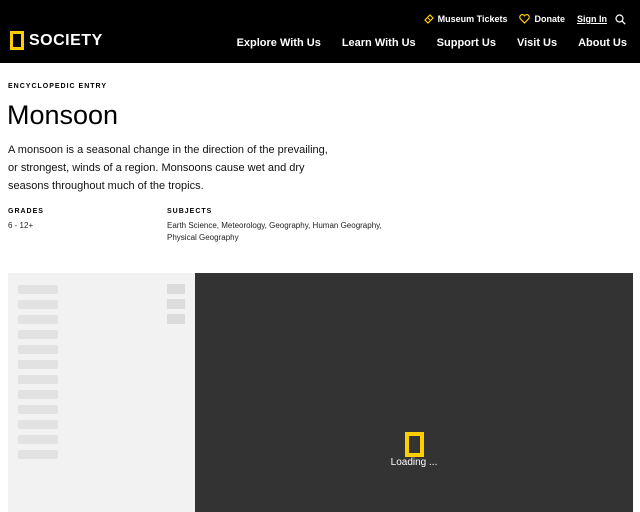 This screenshot has height=512, width=640. Describe the element at coordinates (58, 86) in the screenshot. I see `entry-type-label: ENCYCLOPEDIC ENTRY` at that location.